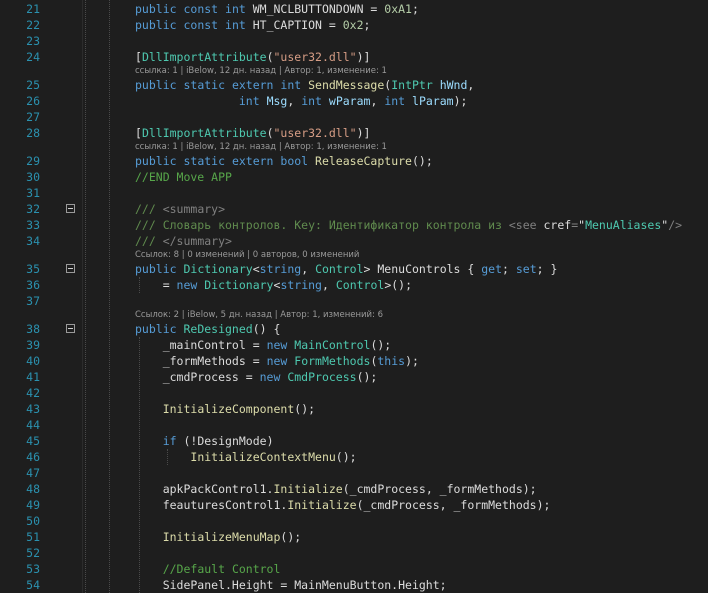 The image size is (708, 593). Describe the element at coordinates (308, 489) in the screenshot. I see `code-token: Initialize` at that location.